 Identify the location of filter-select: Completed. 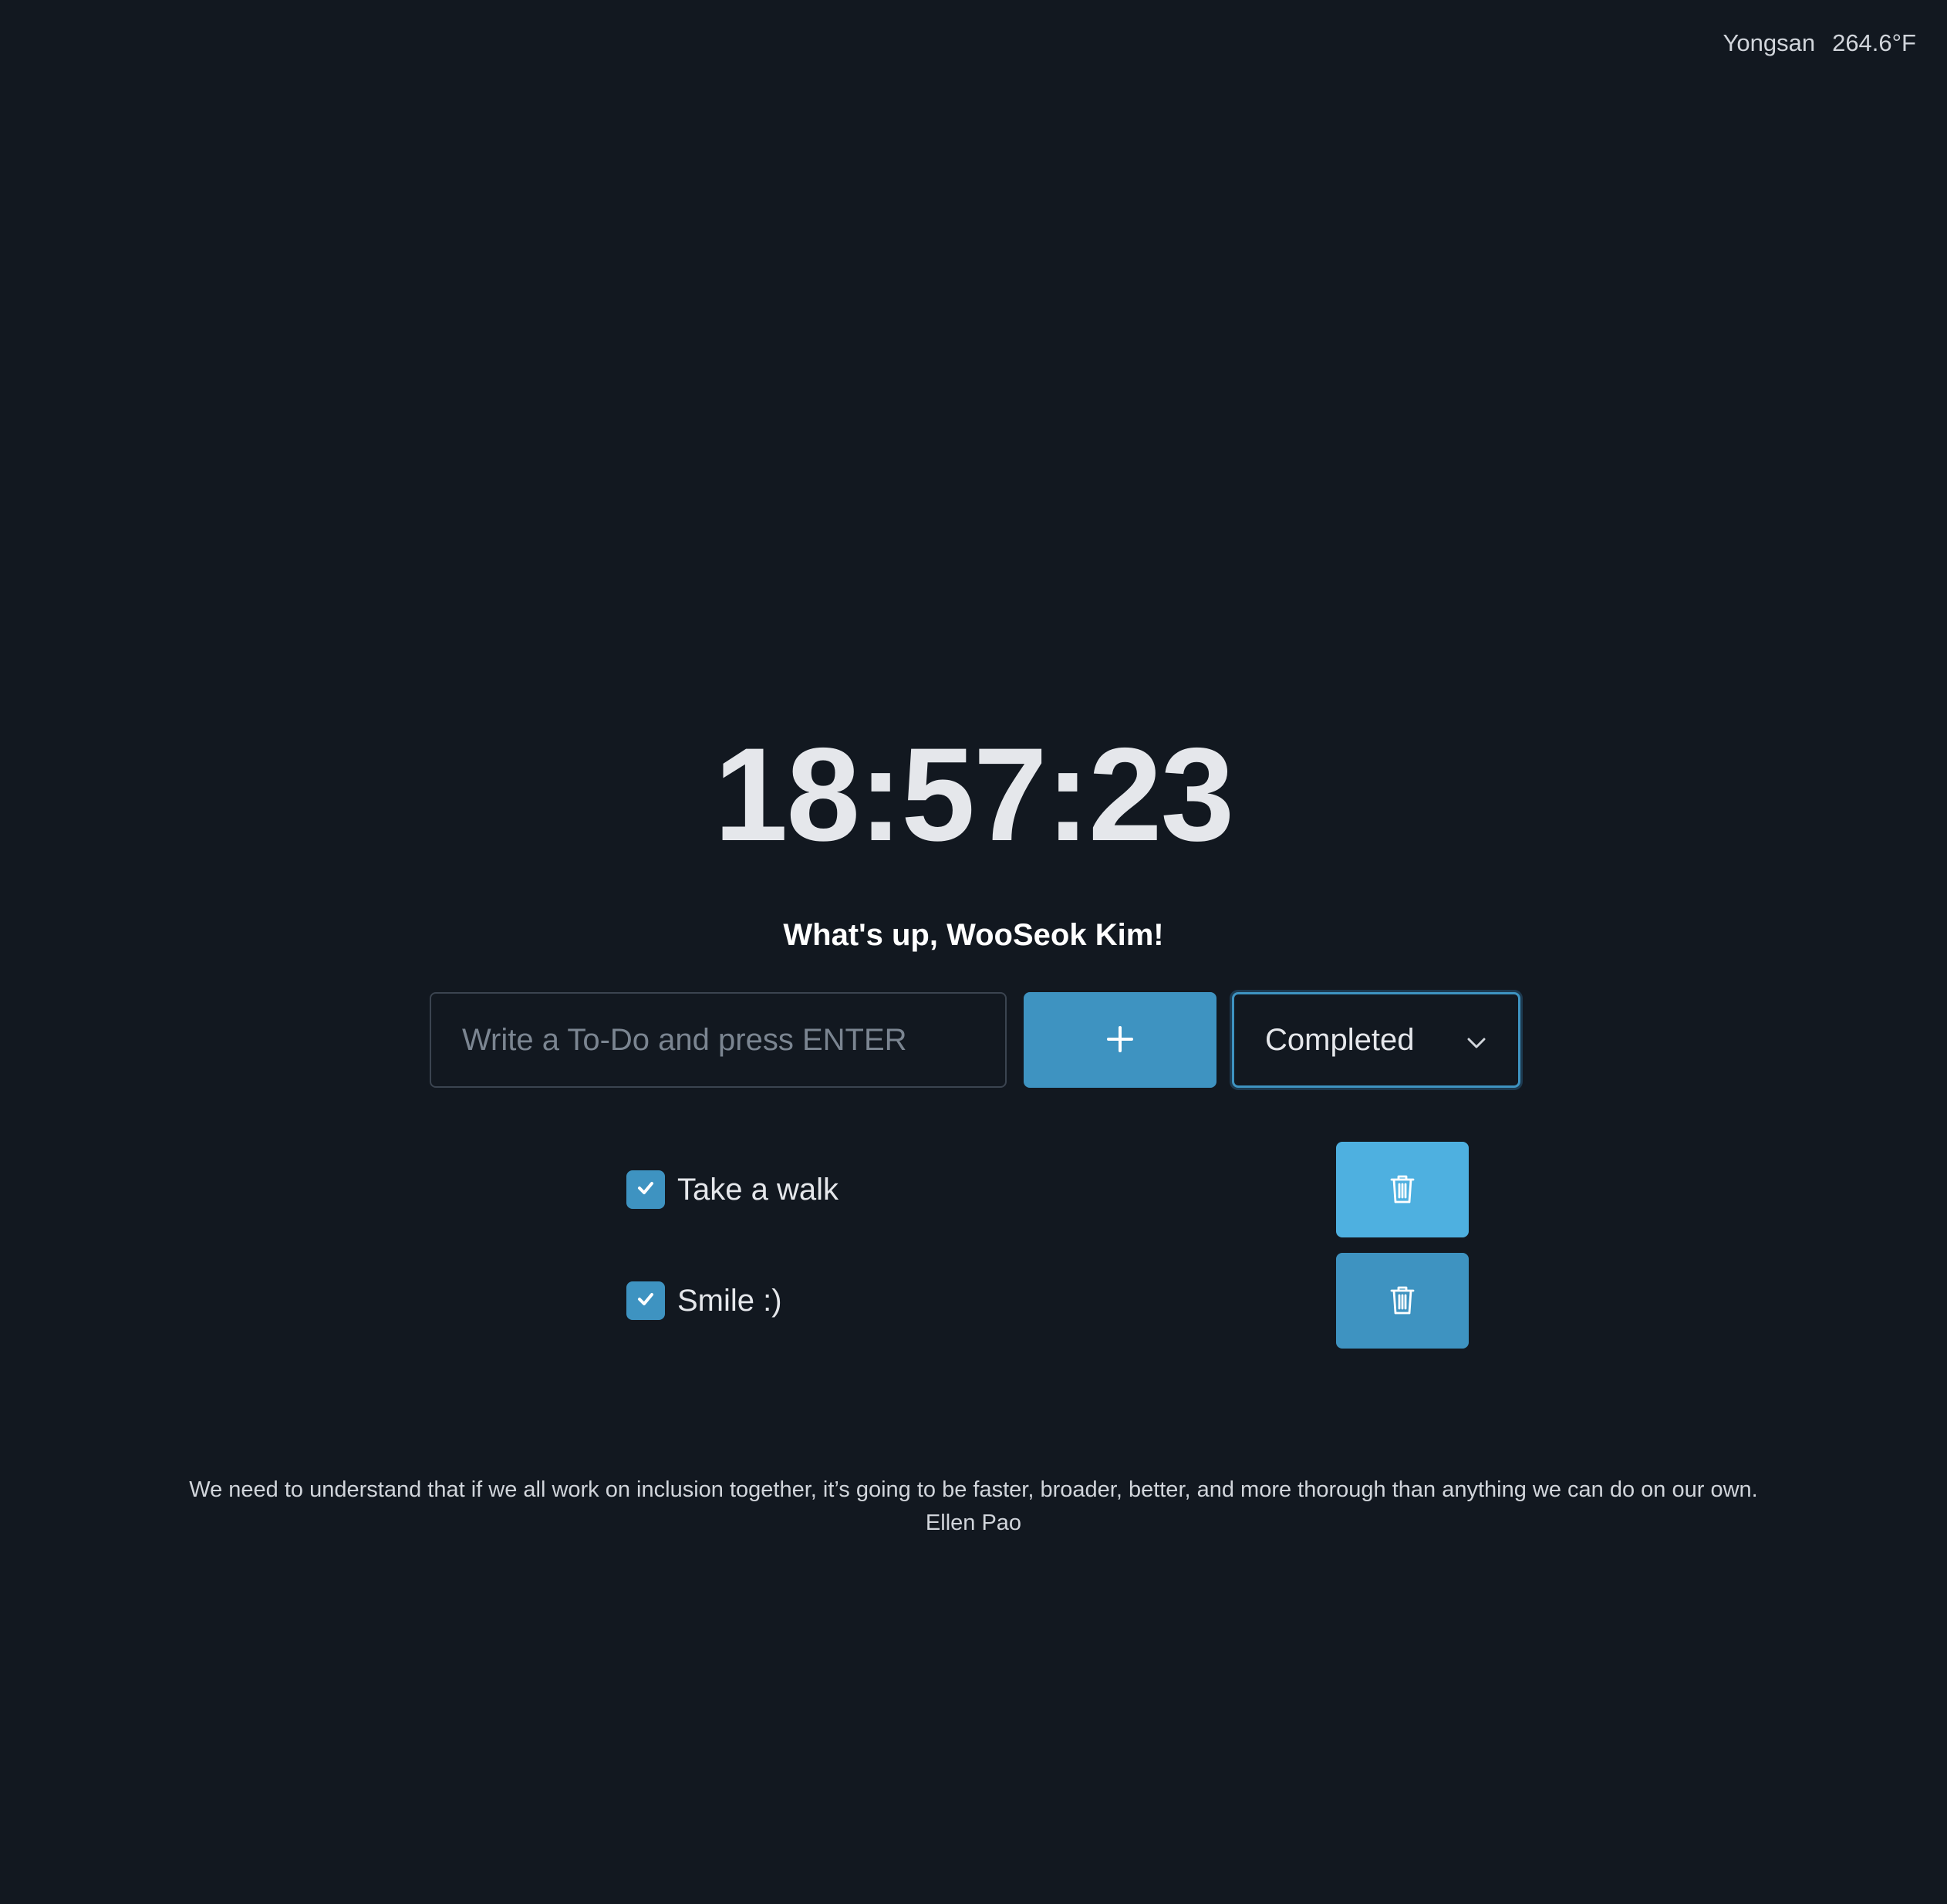
(1376, 1040).